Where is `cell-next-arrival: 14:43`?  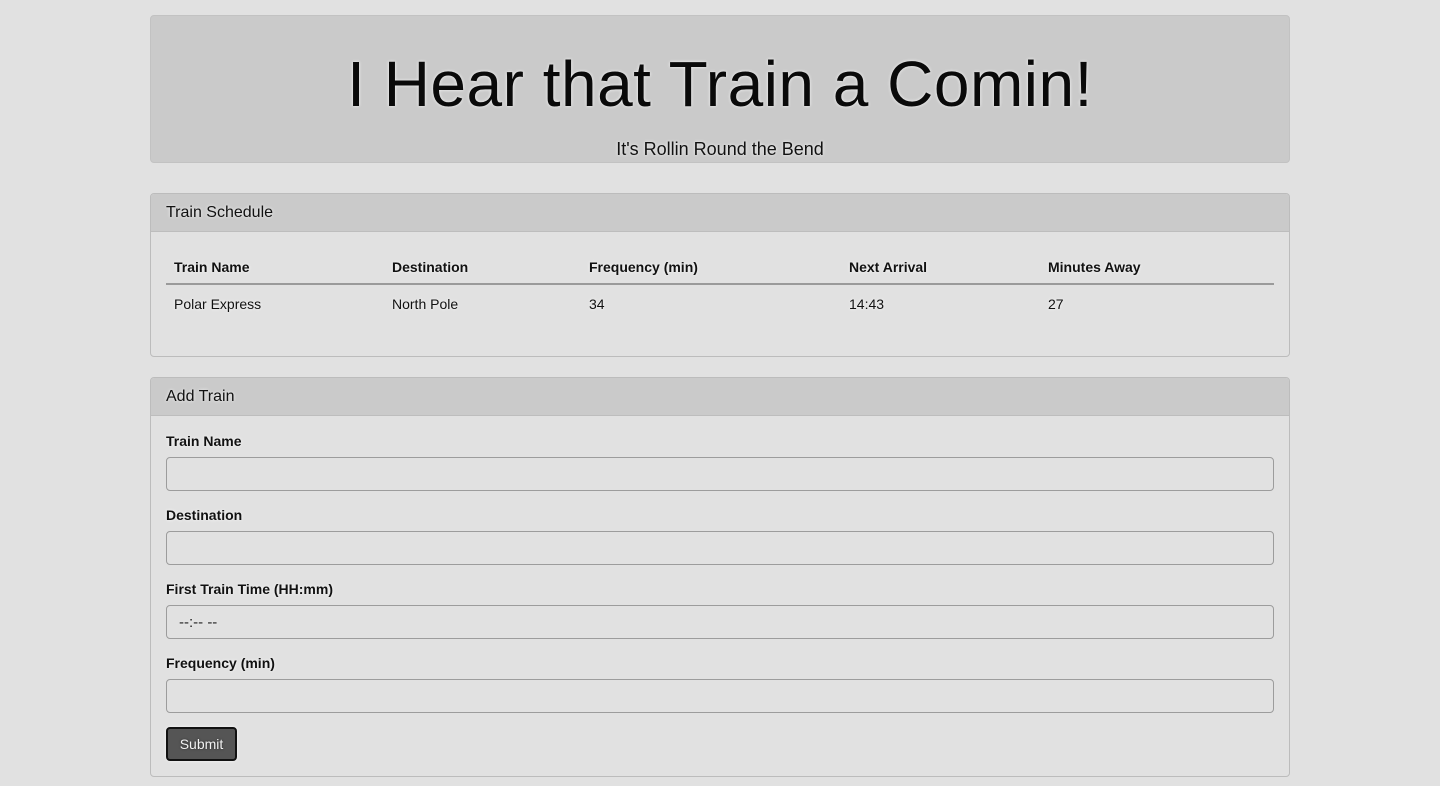 cell-next-arrival: 14:43 is located at coordinates (867, 304).